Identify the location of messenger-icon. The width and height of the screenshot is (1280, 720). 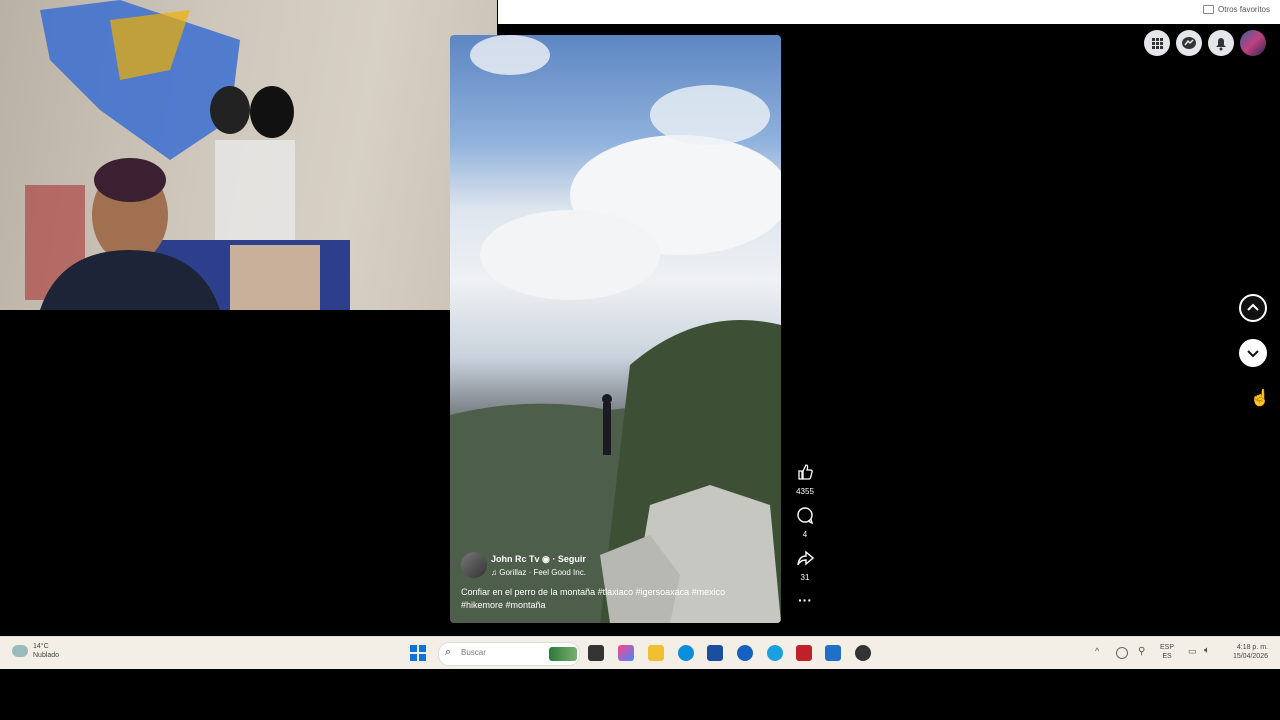
(1189, 43).